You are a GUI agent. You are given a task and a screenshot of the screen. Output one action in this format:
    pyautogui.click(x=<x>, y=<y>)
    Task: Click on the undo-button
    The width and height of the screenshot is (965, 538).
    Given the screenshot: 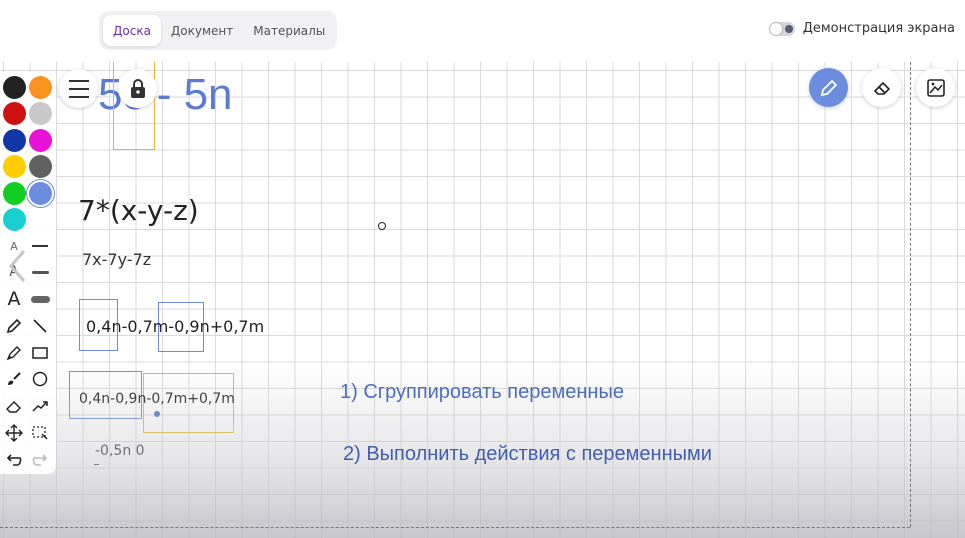 What is the action you would take?
    pyautogui.click(x=14, y=460)
    